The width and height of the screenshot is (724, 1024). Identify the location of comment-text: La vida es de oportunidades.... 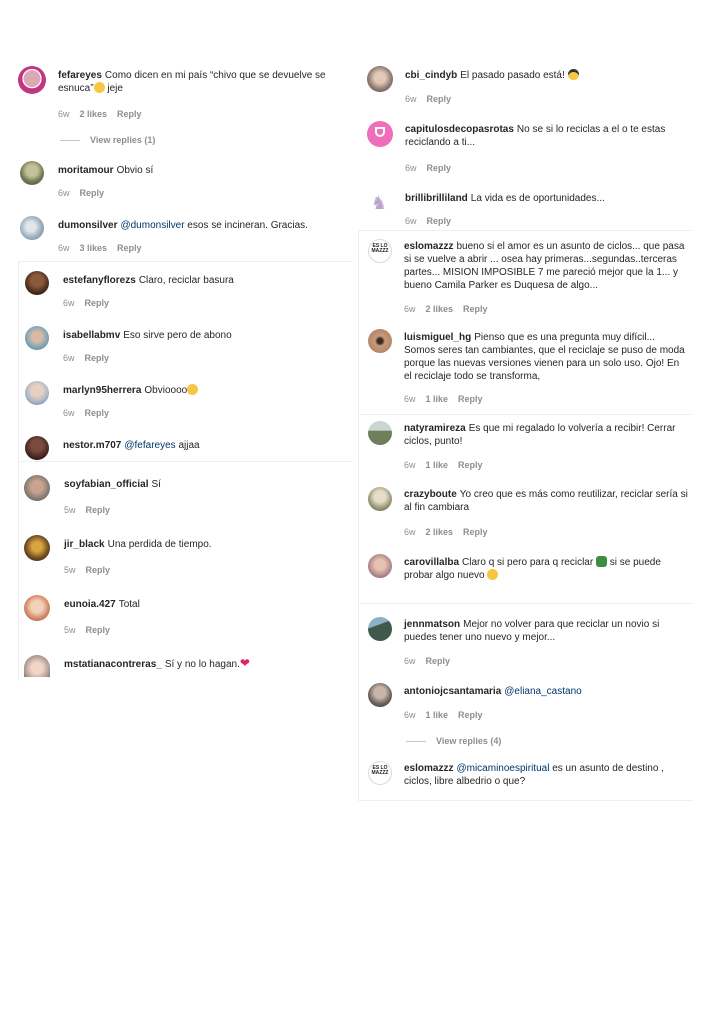
(537, 198).